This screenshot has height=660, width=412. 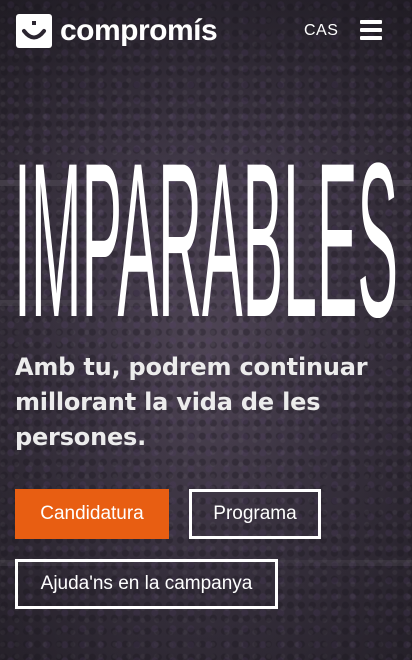 I want to click on help-campaign-button: Ajuda'ns en la campanya, so click(x=146, y=584).